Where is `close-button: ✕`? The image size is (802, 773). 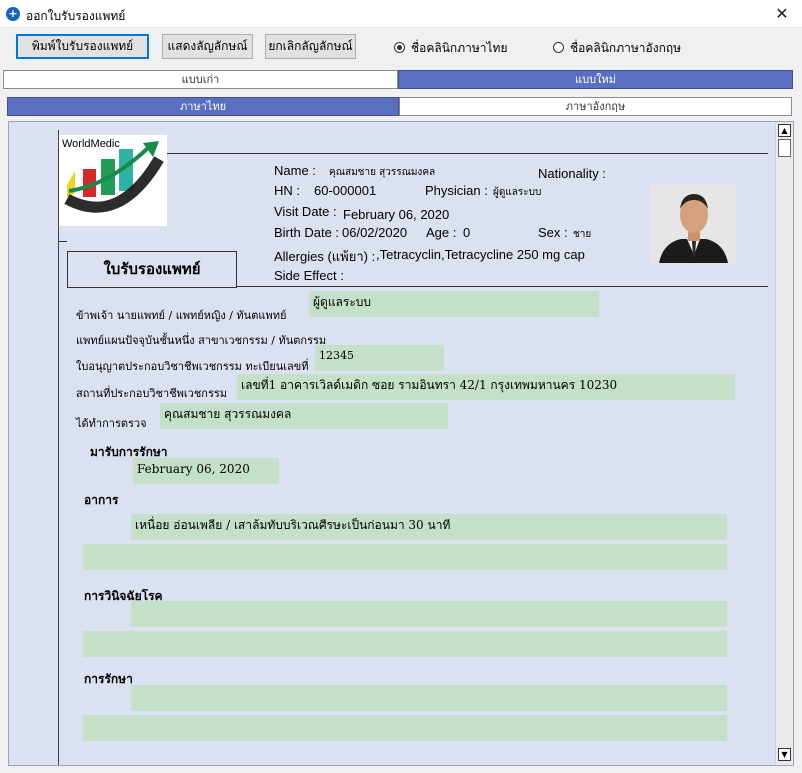
close-button: ✕ is located at coordinates (782, 14).